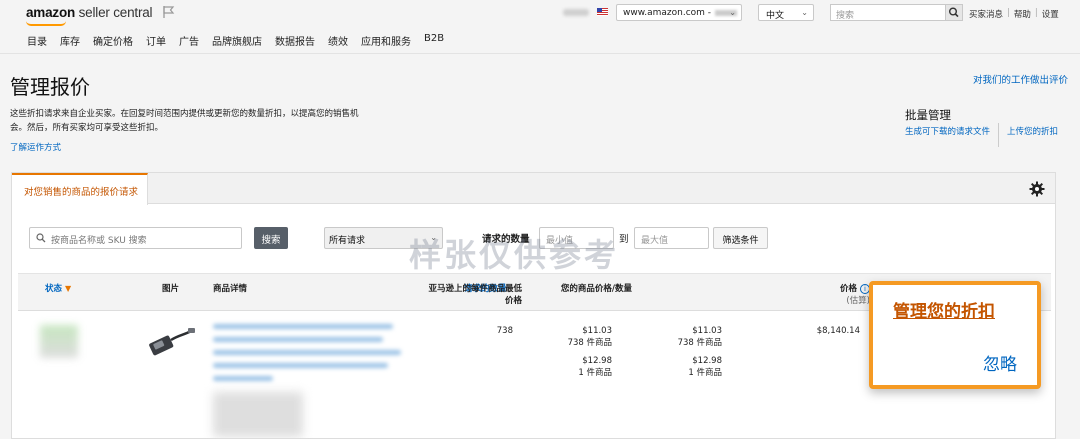 This screenshot has width=1080, height=439. Describe the element at coordinates (944, 309) in the screenshot. I see `manage-discount-link: 管理您的折扣` at that location.